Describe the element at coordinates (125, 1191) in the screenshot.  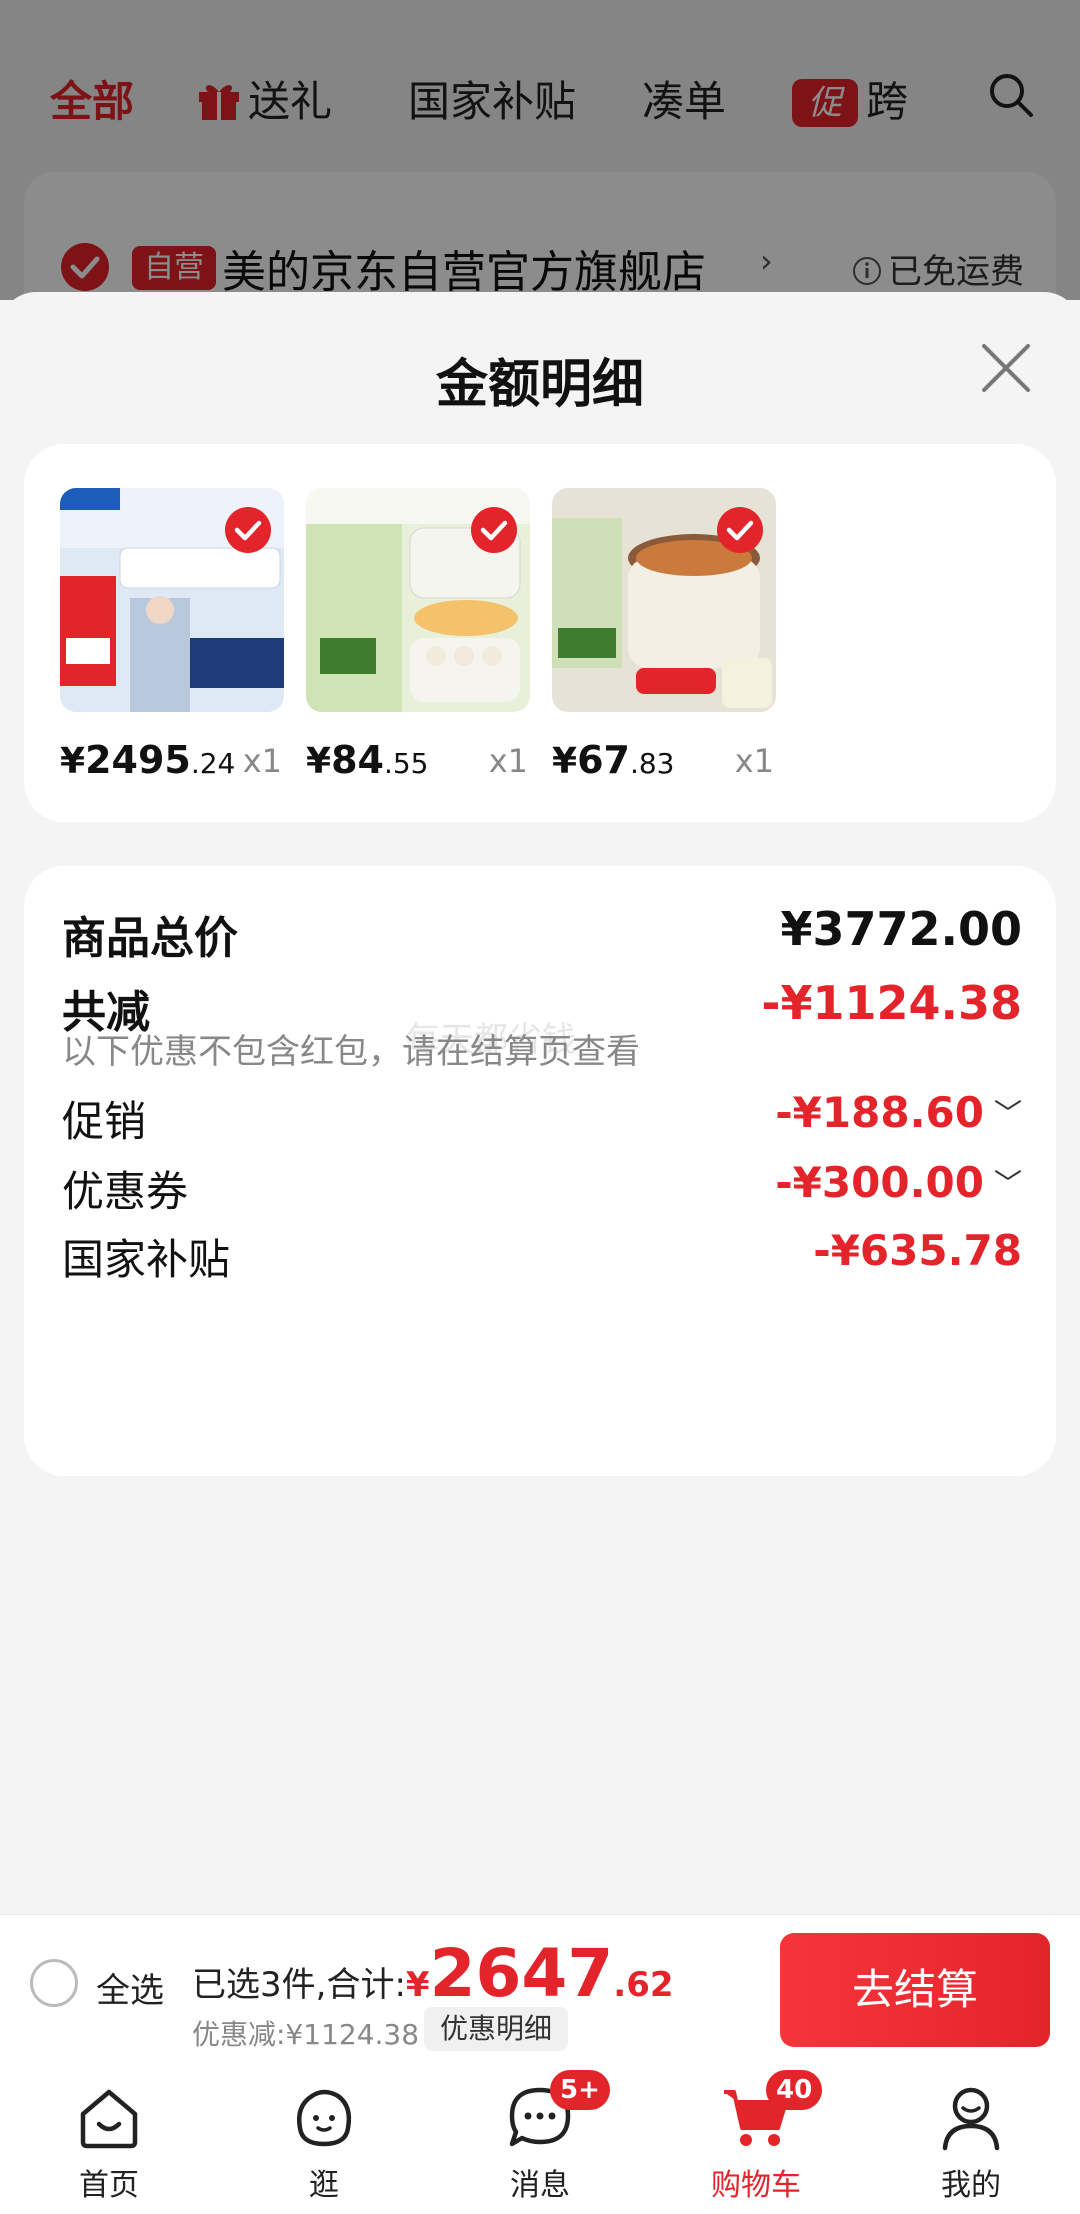
I see `coupon-label: 优惠券` at that location.